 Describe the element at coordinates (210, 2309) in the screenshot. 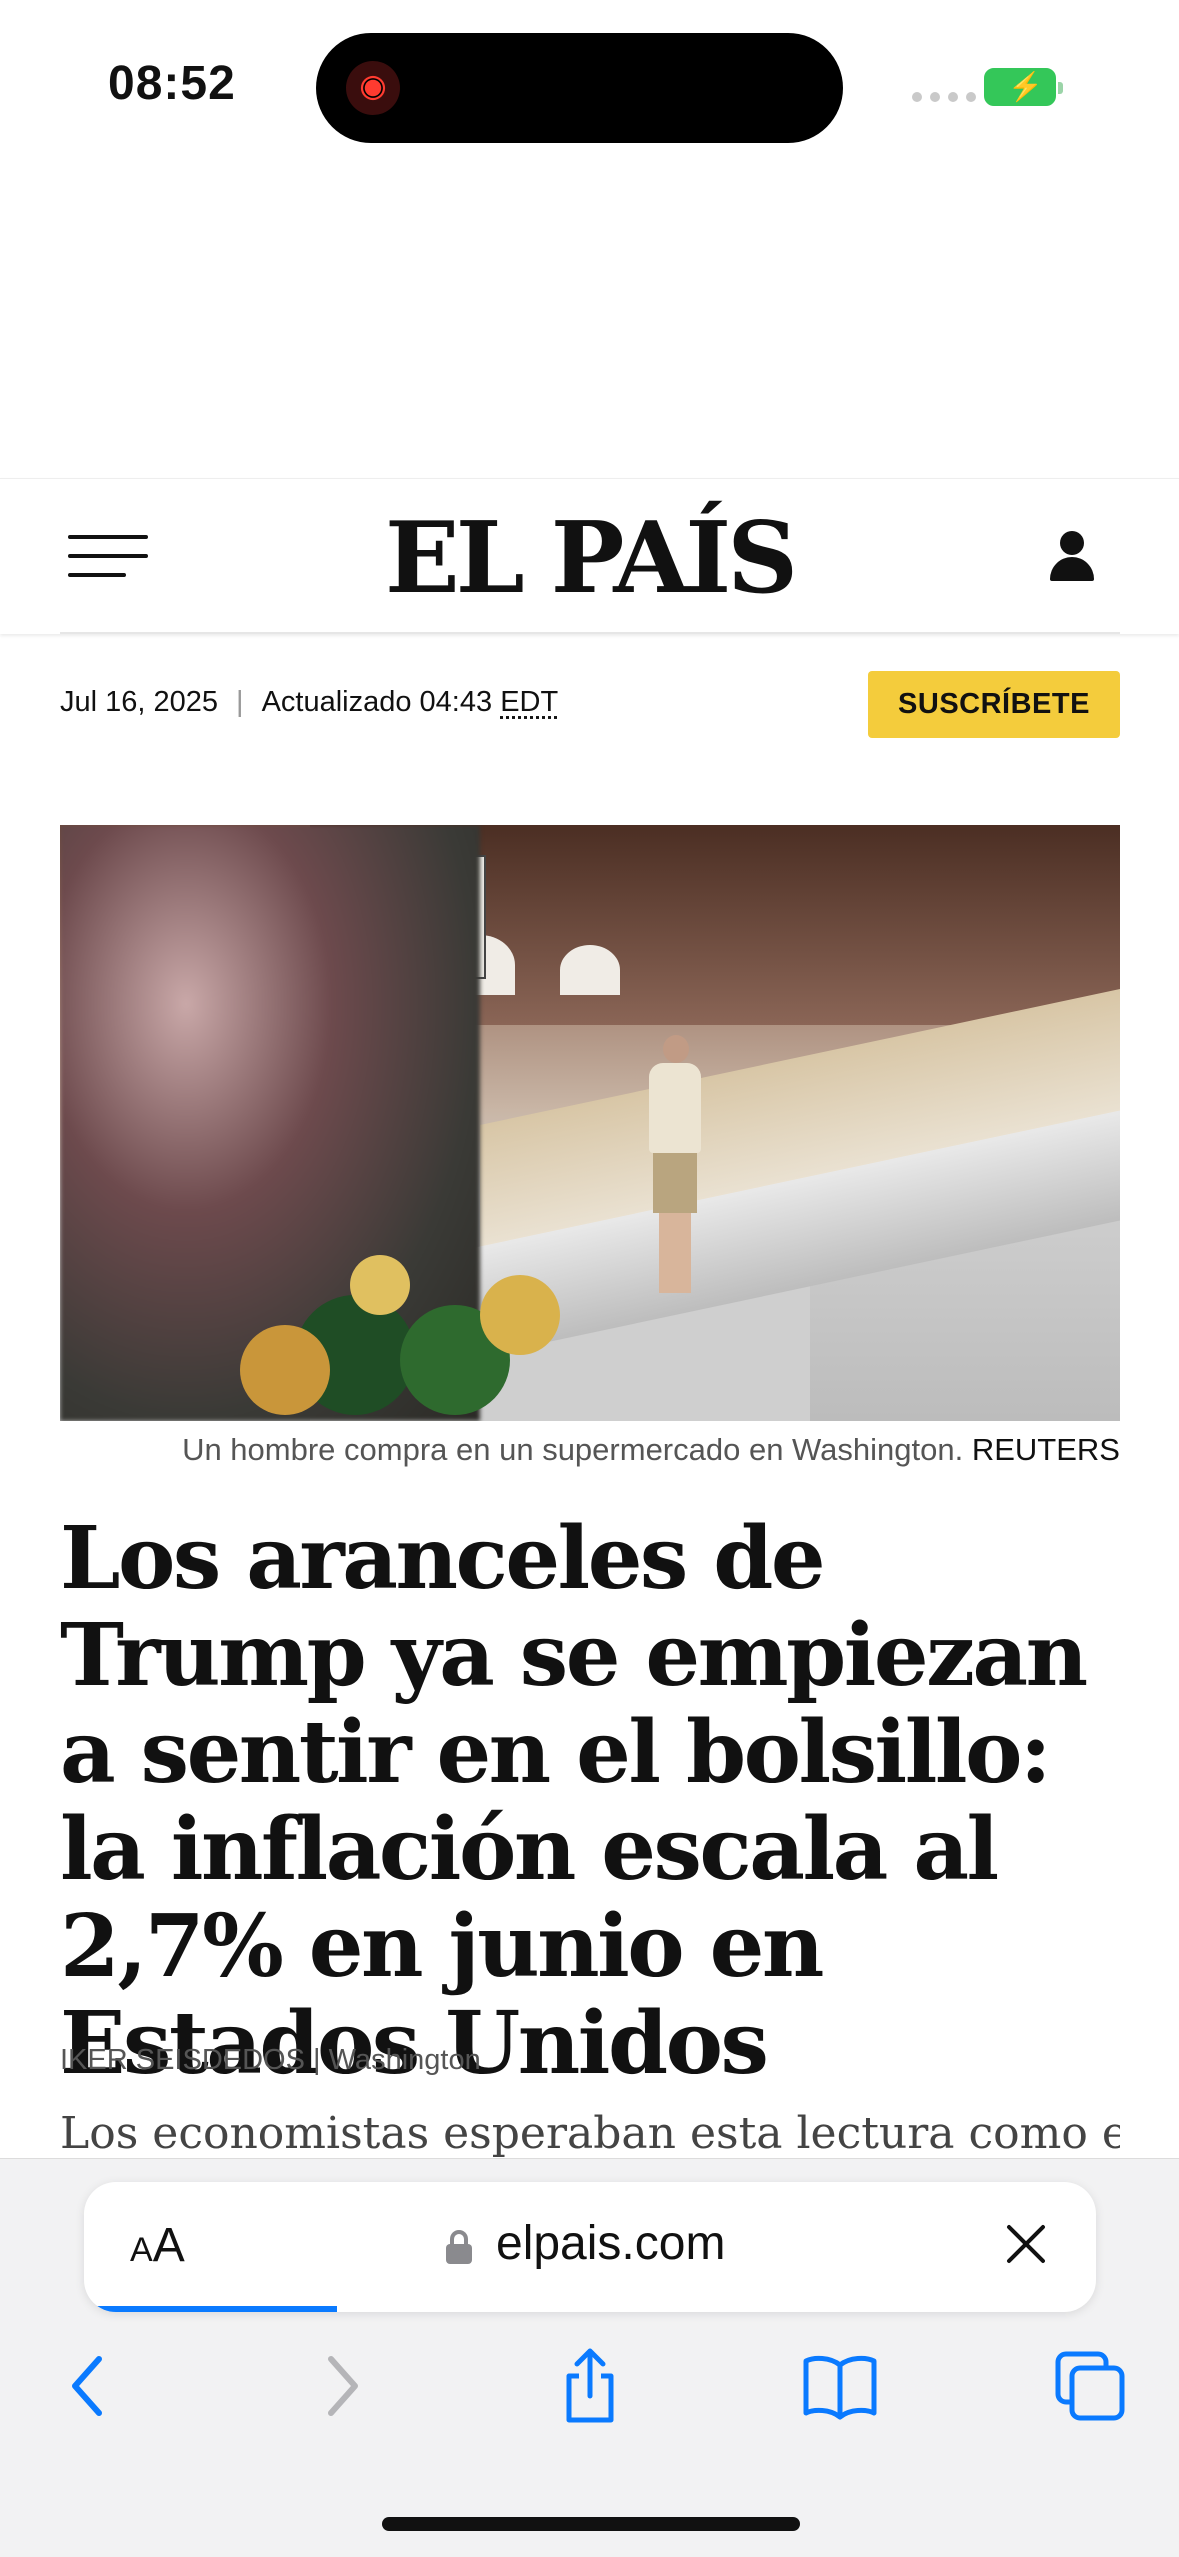

I see `page-load-progress` at that location.